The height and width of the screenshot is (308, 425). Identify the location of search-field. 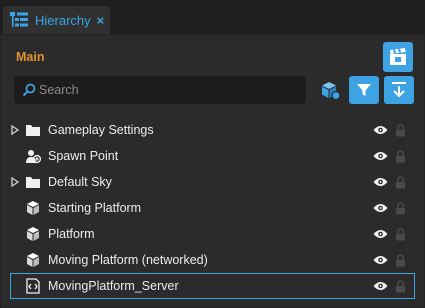
(160, 90).